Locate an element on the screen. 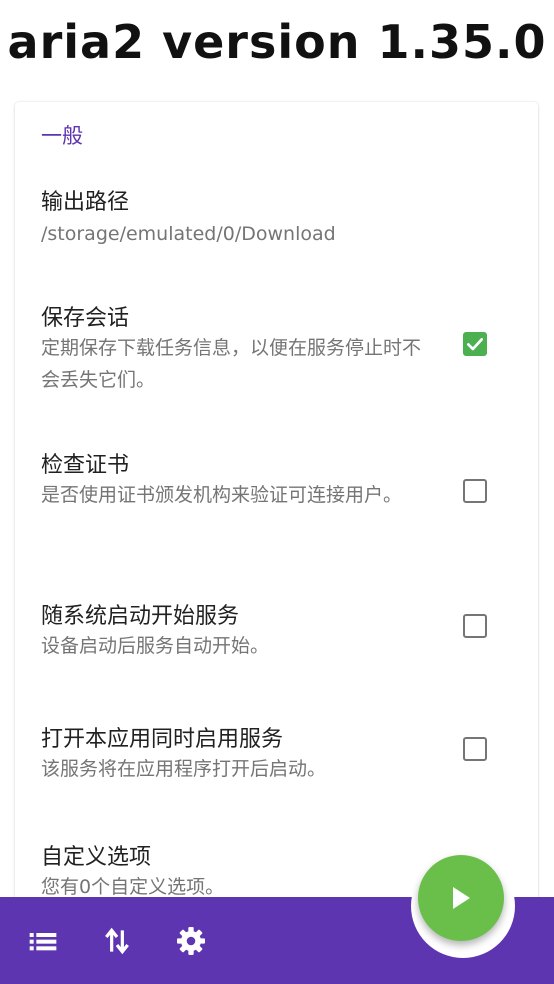  pref-title: 打开本应用同时启用服务 is located at coordinates (162, 739).